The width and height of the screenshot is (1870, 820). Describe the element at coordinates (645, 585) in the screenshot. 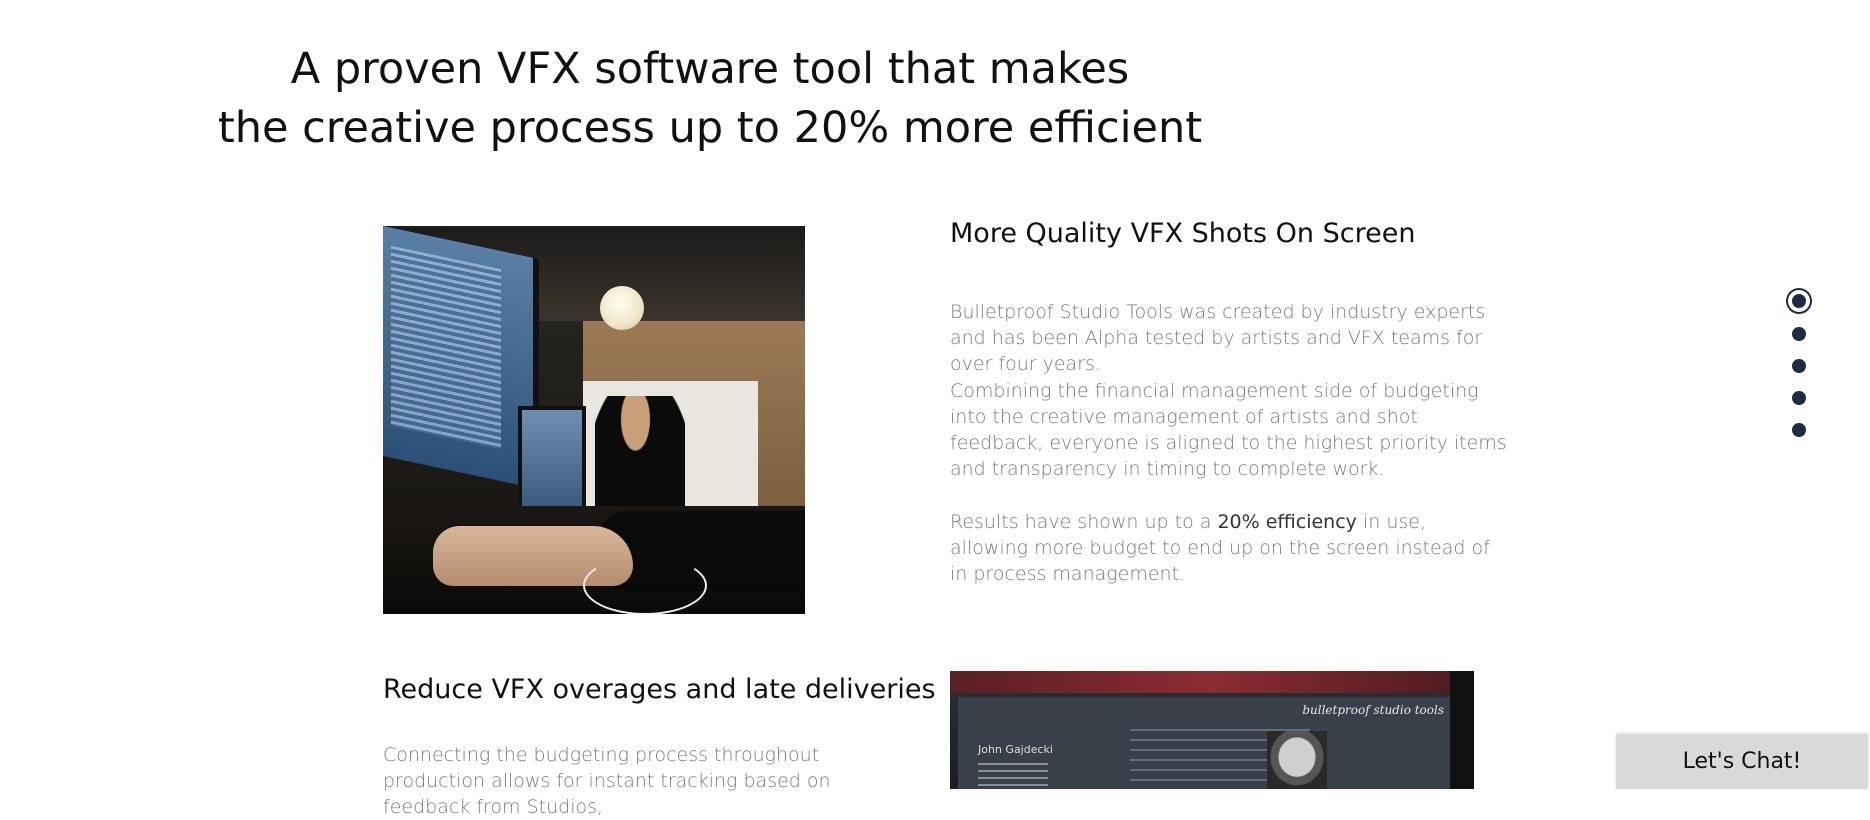

I see `photo-cable` at that location.